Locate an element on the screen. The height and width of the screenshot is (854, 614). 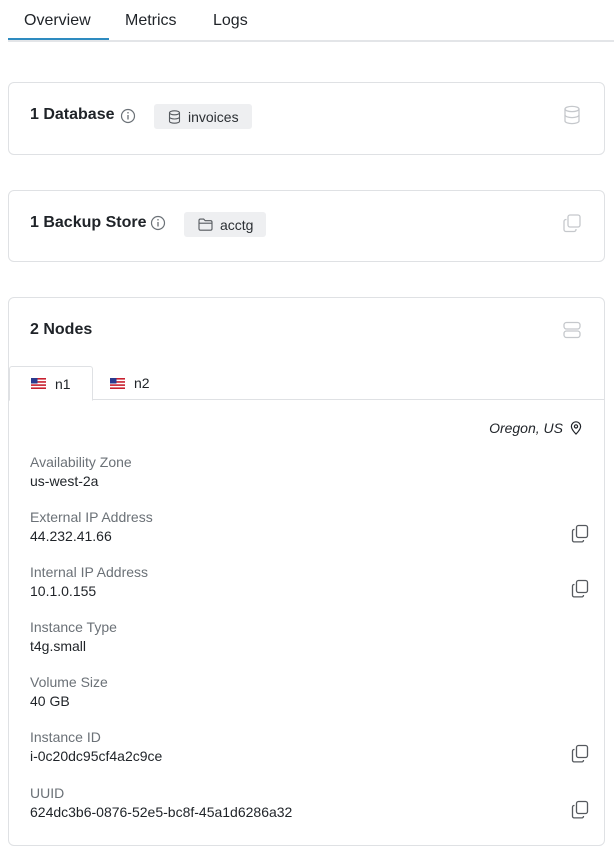
backup-store-chip-label: acctg is located at coordinates (237, 224).